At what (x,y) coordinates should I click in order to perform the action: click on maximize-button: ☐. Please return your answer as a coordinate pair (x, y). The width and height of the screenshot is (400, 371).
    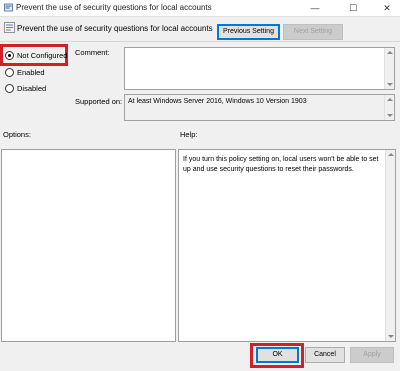
    Looking at the image, I should click on (353, 8).